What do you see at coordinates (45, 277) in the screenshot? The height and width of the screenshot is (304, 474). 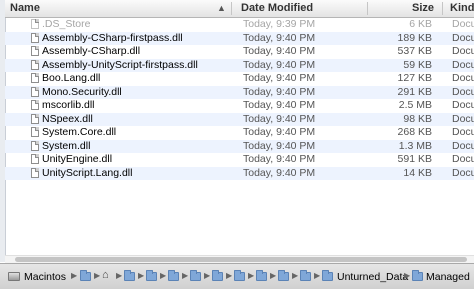 I see `path-item-disk: Macintos` at bounding box center [45, 277].